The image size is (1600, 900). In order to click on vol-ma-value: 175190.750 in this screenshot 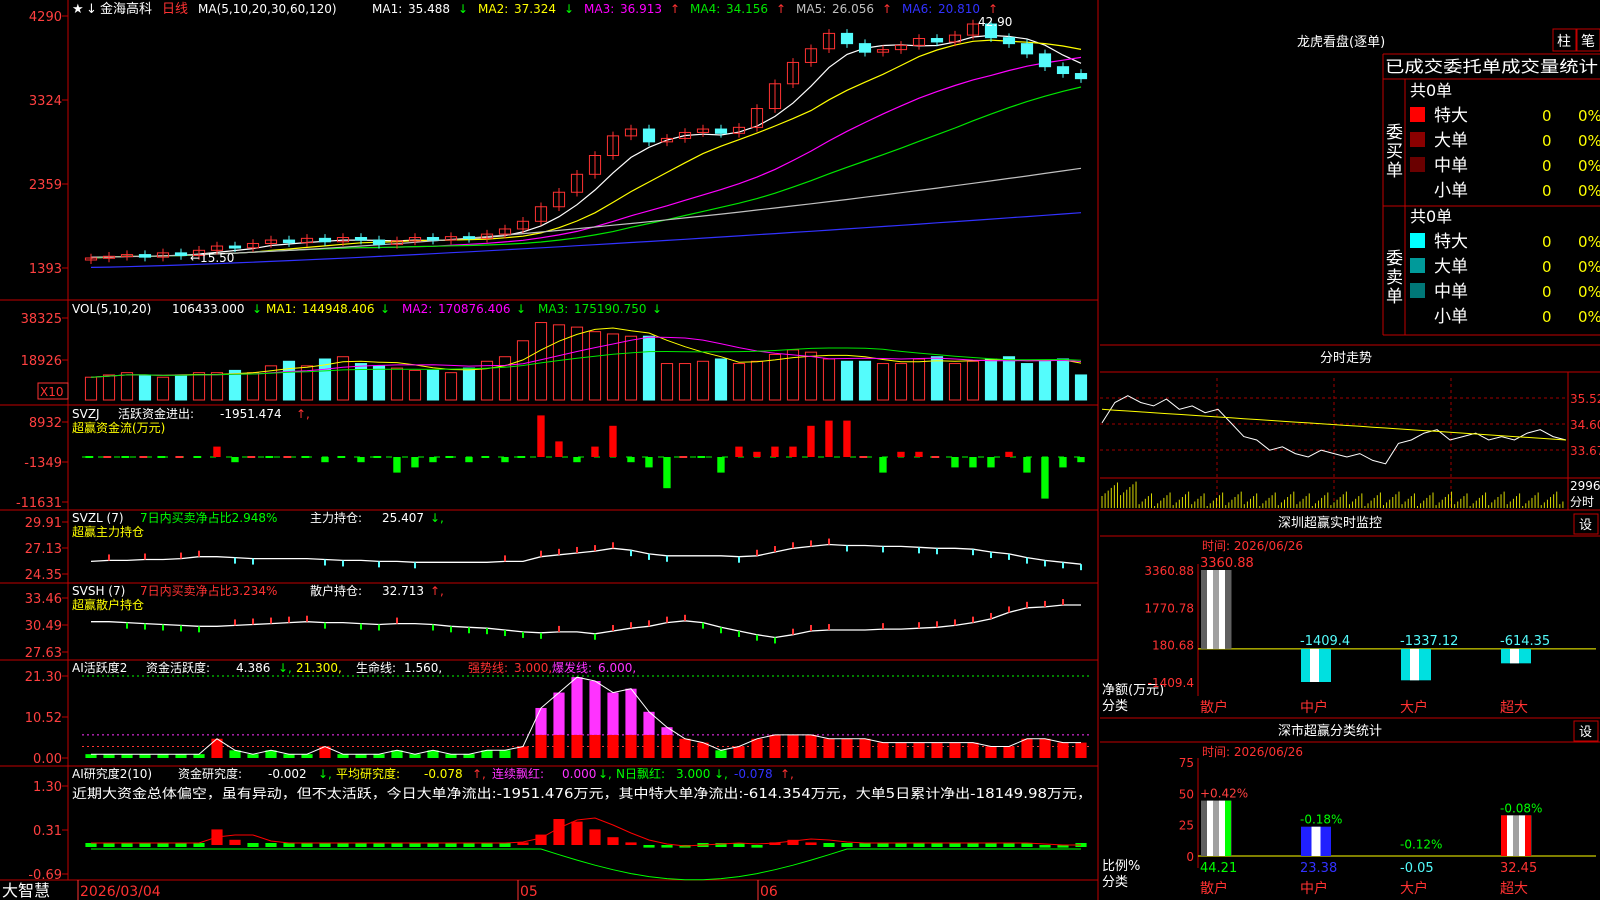, I will do `click(610, 309)`.